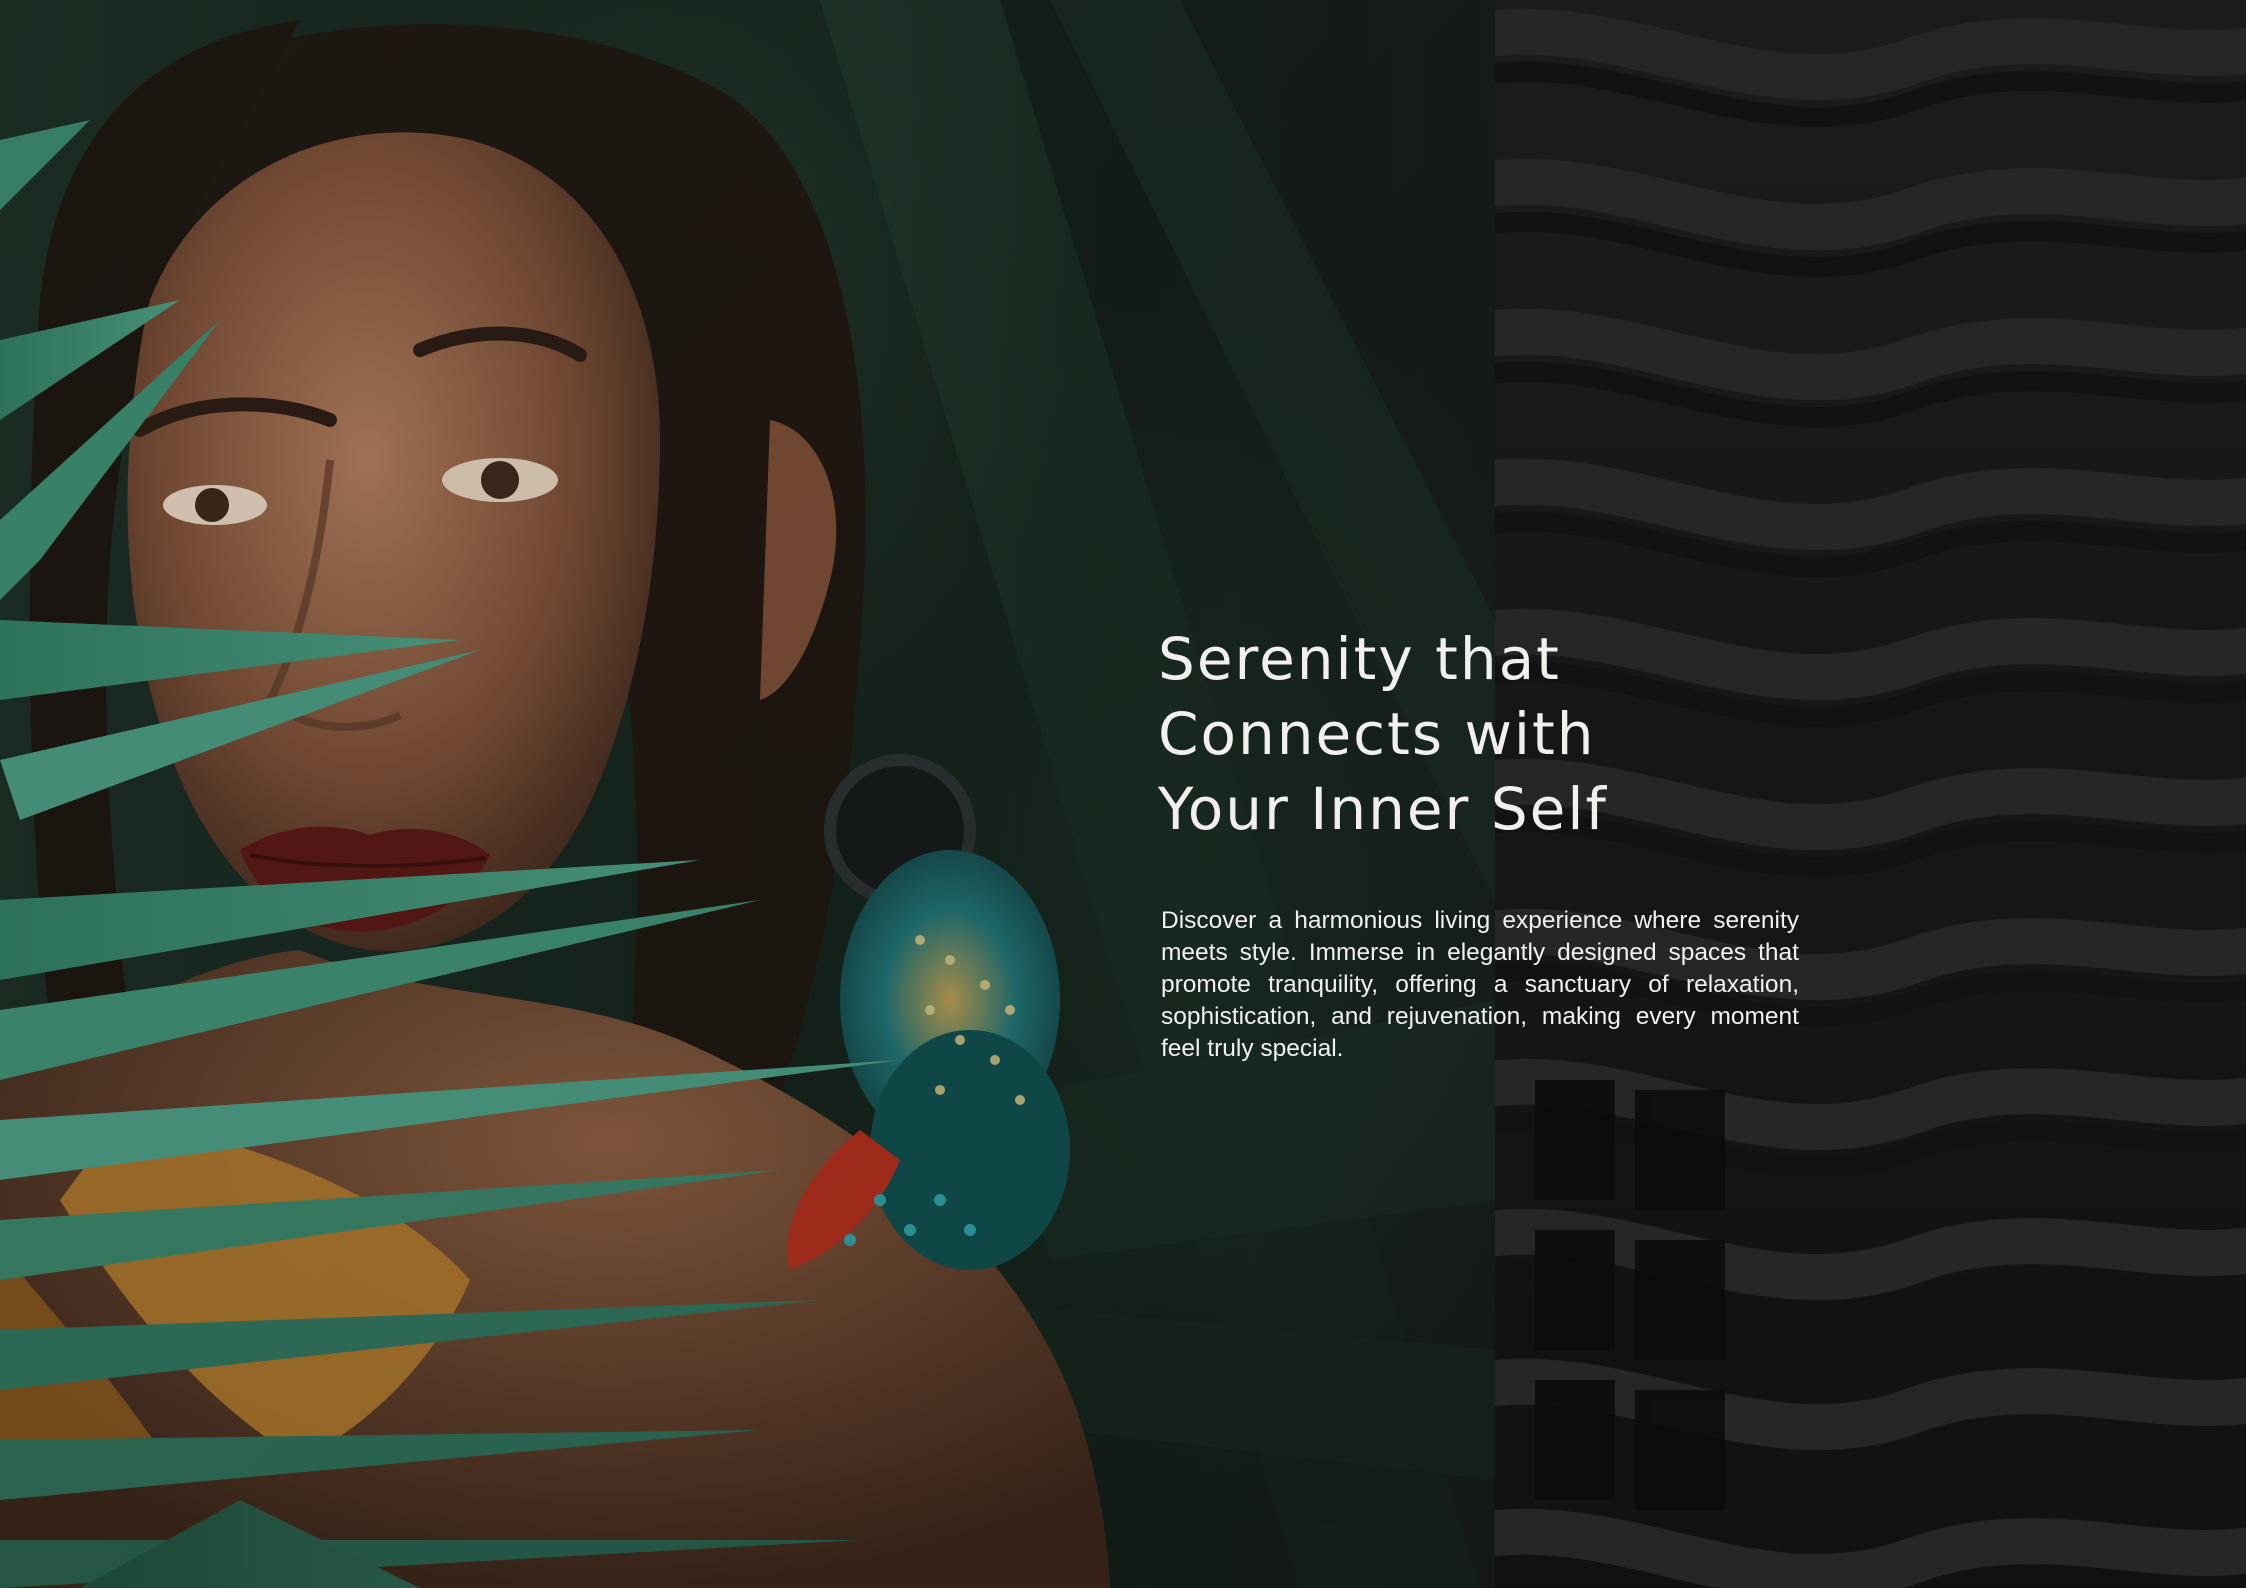  What do you see at coordinates (1377, 734) in the screenshot?
I see `headline-line-2: Connects with` at bounding box center [1377, 734].